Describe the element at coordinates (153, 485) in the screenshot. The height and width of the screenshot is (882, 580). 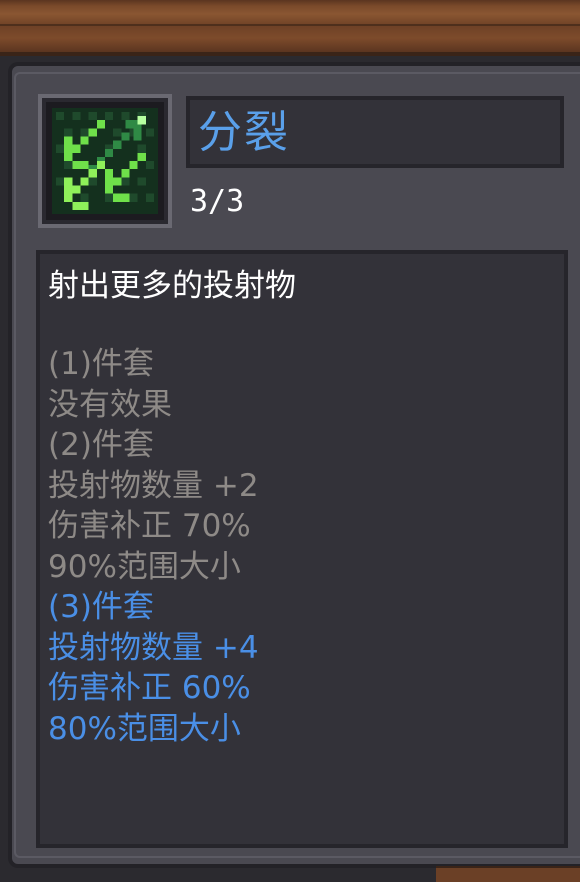
I see `set-bonus-line: 投射物数量 +2` at that location.